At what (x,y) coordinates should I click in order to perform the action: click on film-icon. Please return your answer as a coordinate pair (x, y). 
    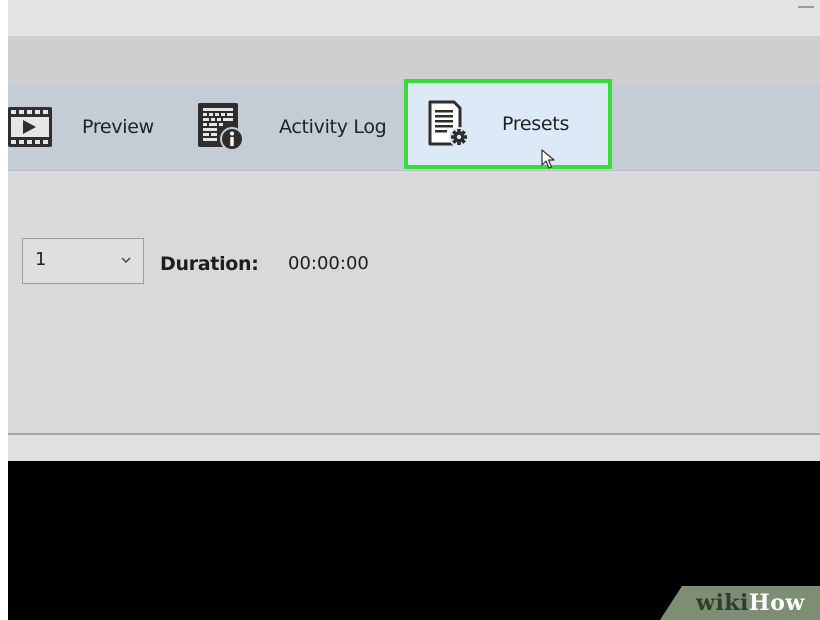
    Looking at the image, I should click on (30, 127).